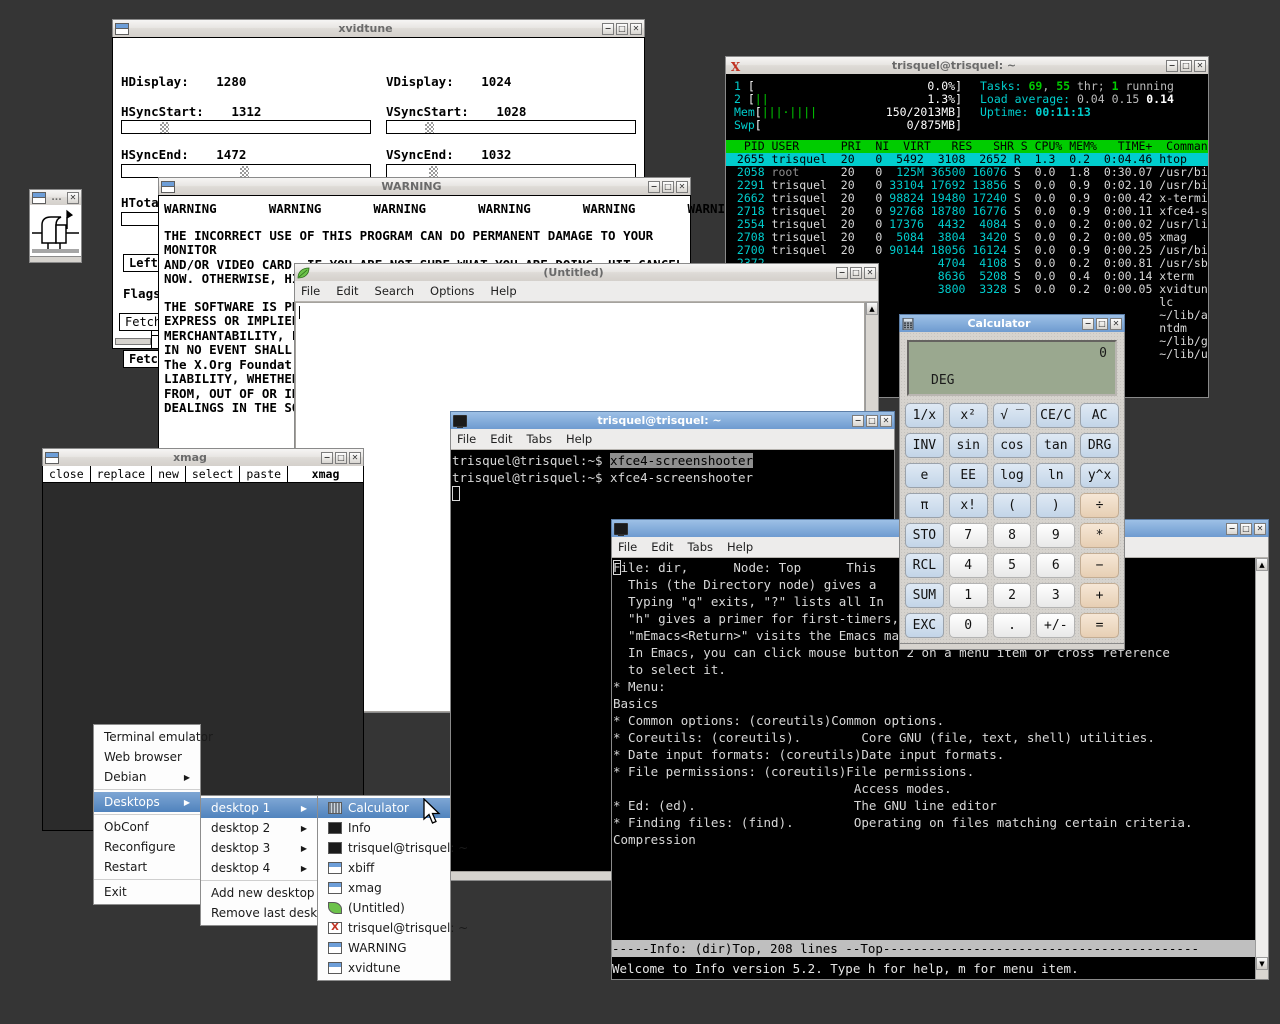  Describe the element at coordinates (1012, 415) in the screenshot. I see `calc-key-: √ ‾` at that location.